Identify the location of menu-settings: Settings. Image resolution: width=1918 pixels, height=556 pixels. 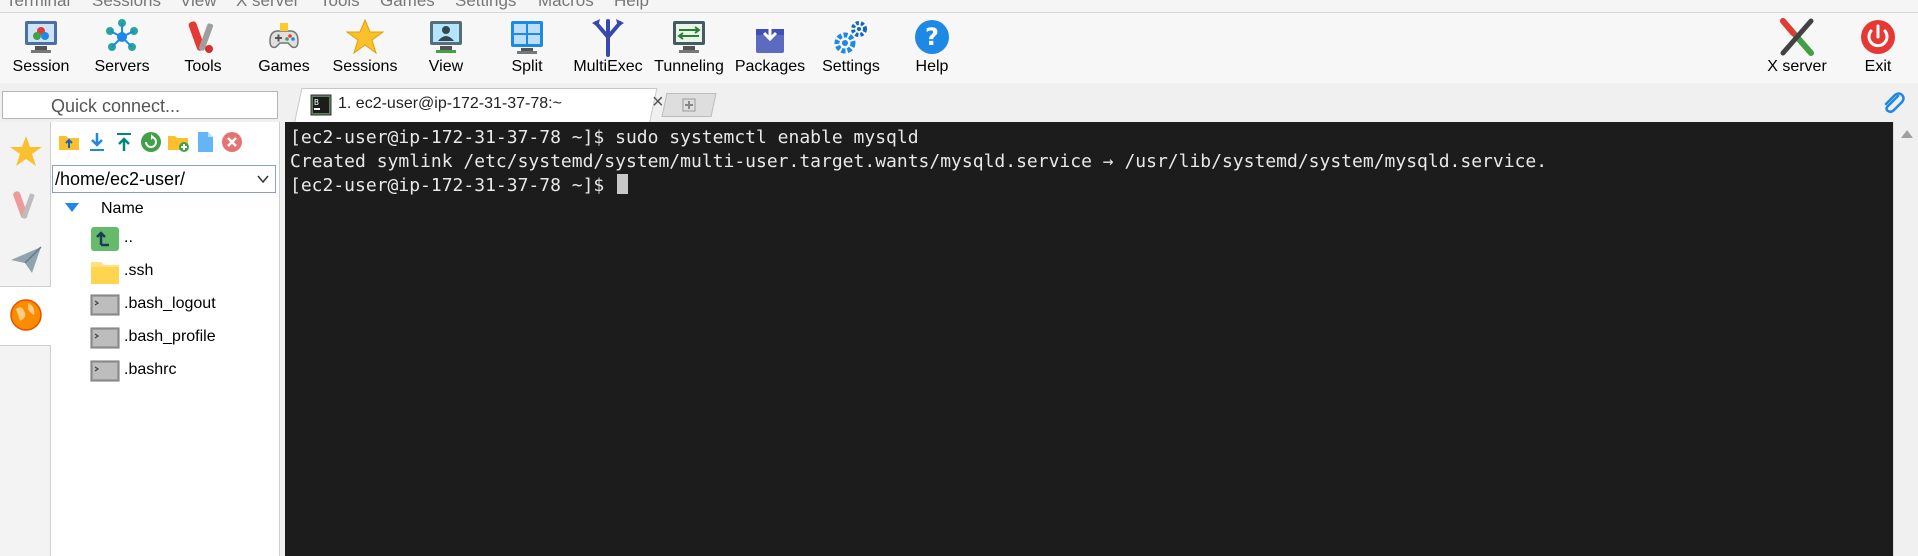
(485, 5).